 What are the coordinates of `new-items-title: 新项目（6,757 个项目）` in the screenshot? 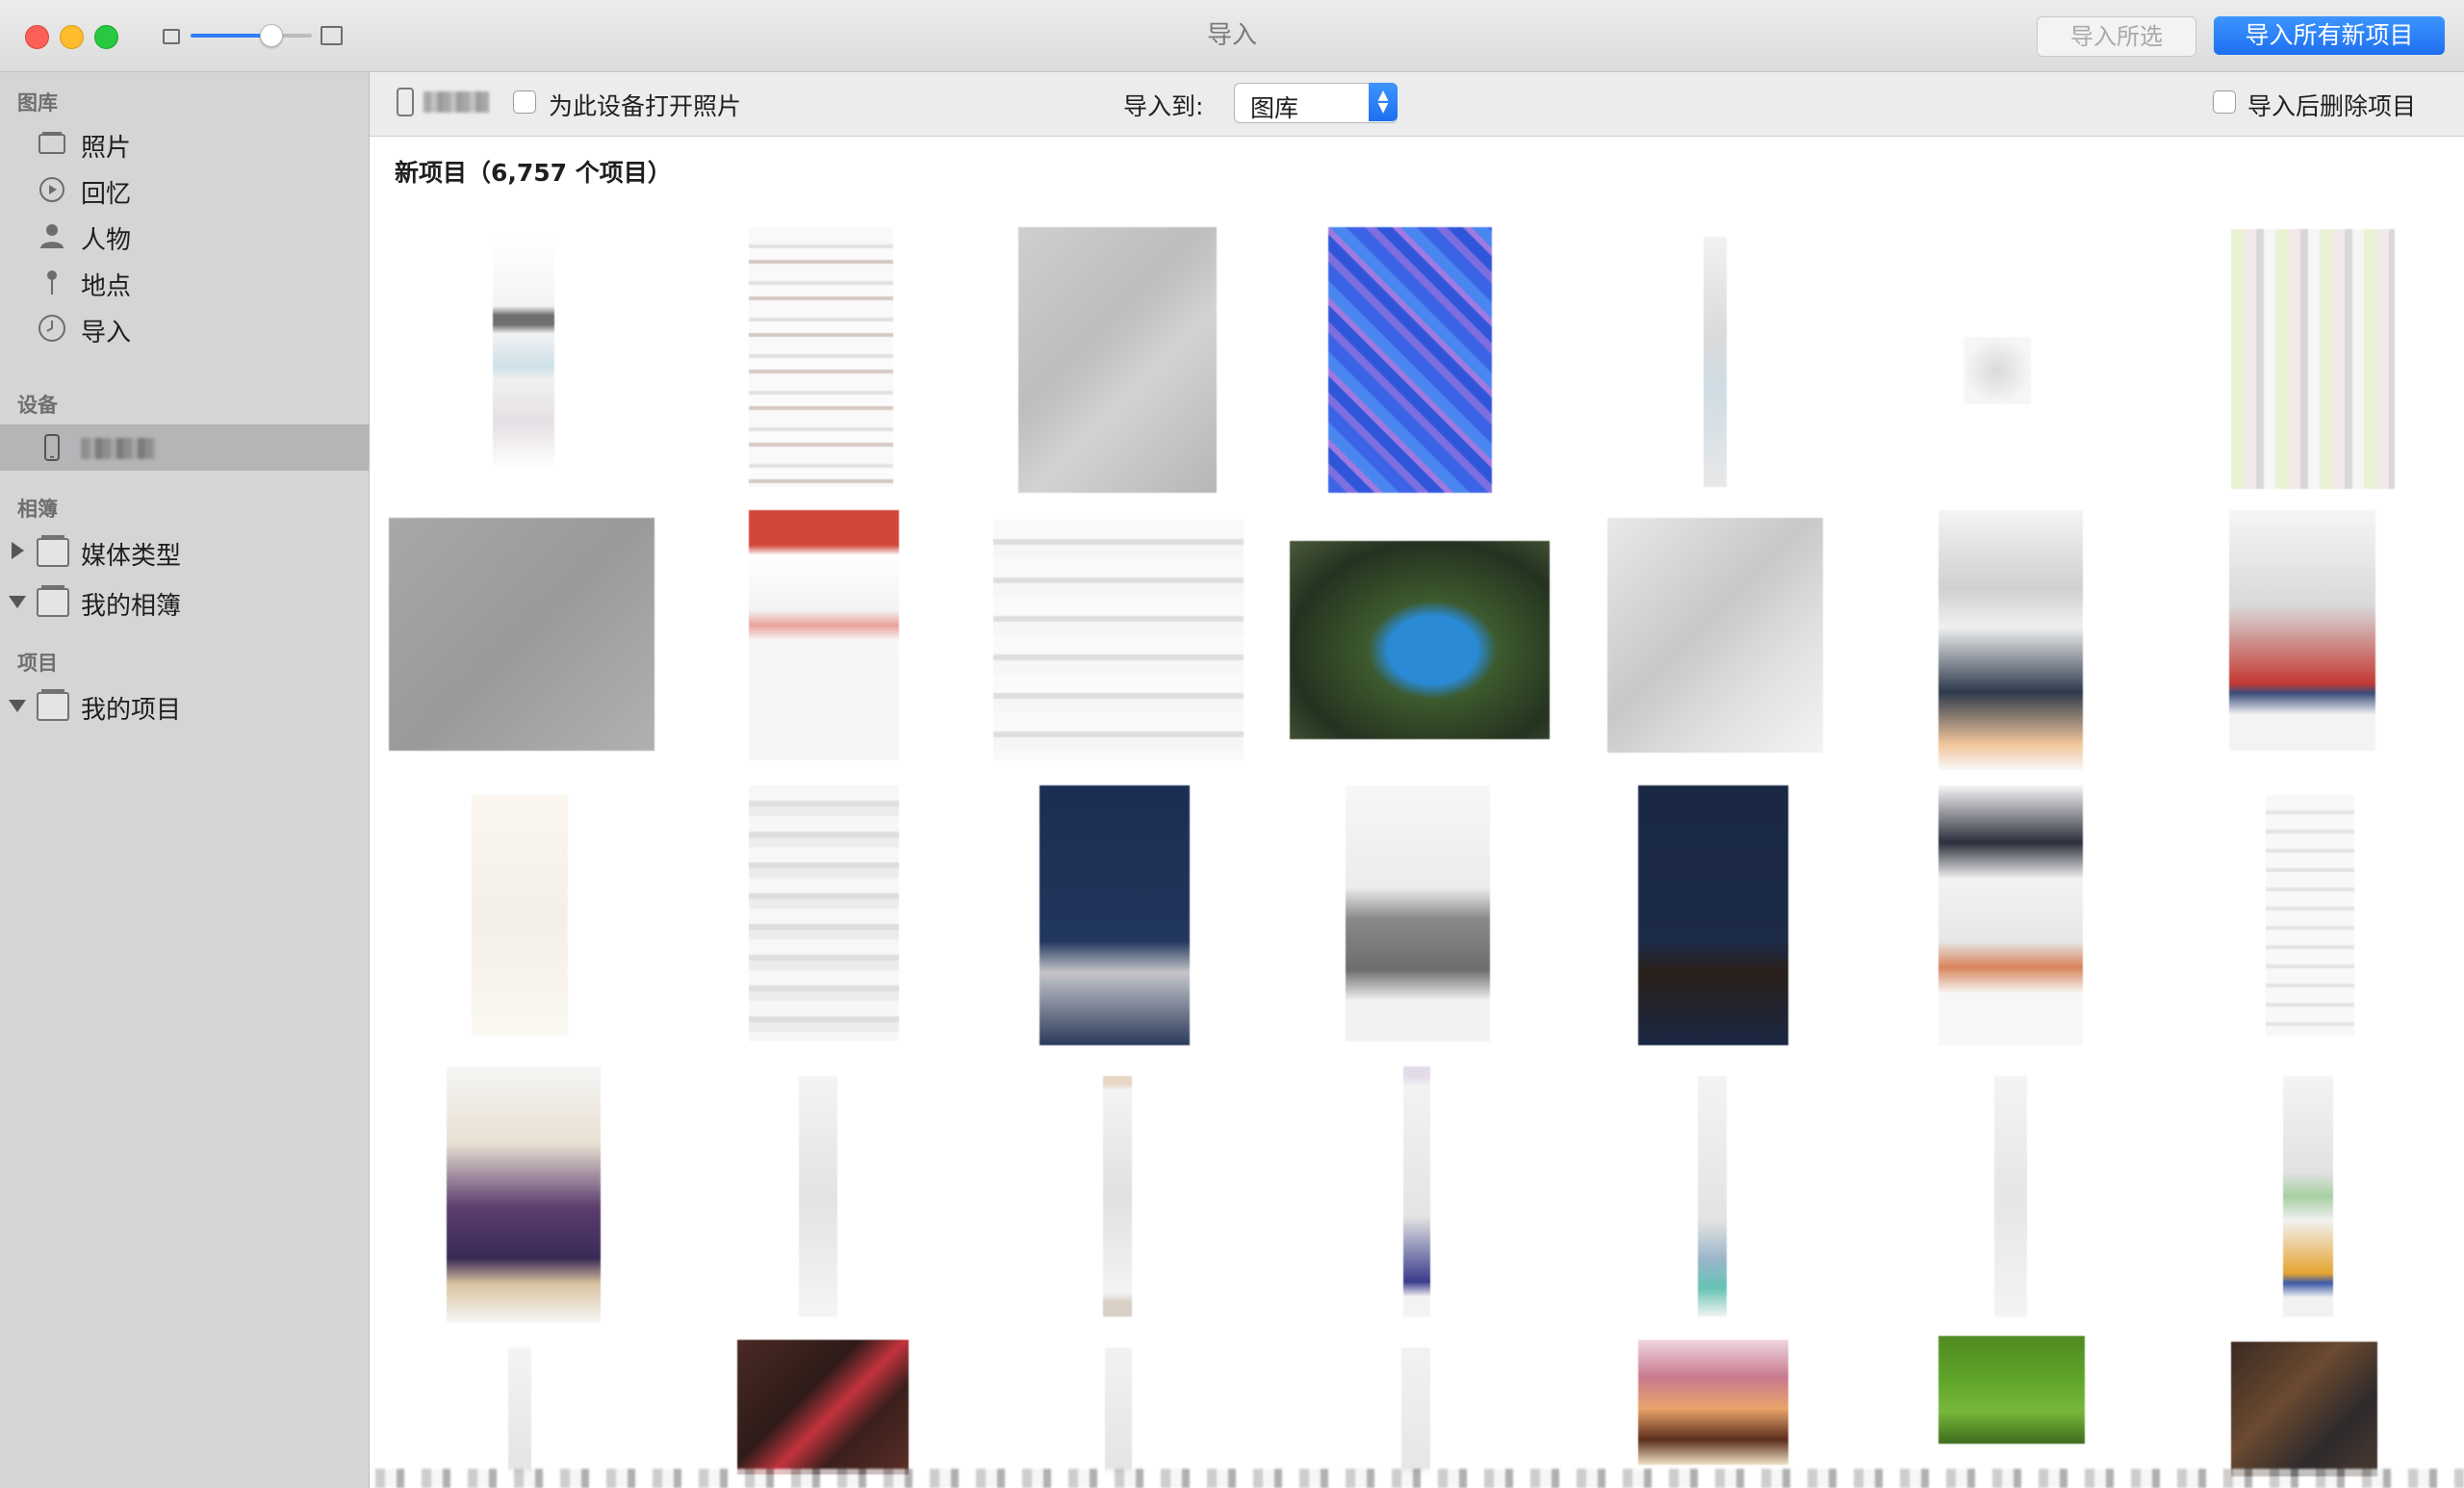 It's located at (533, 173).